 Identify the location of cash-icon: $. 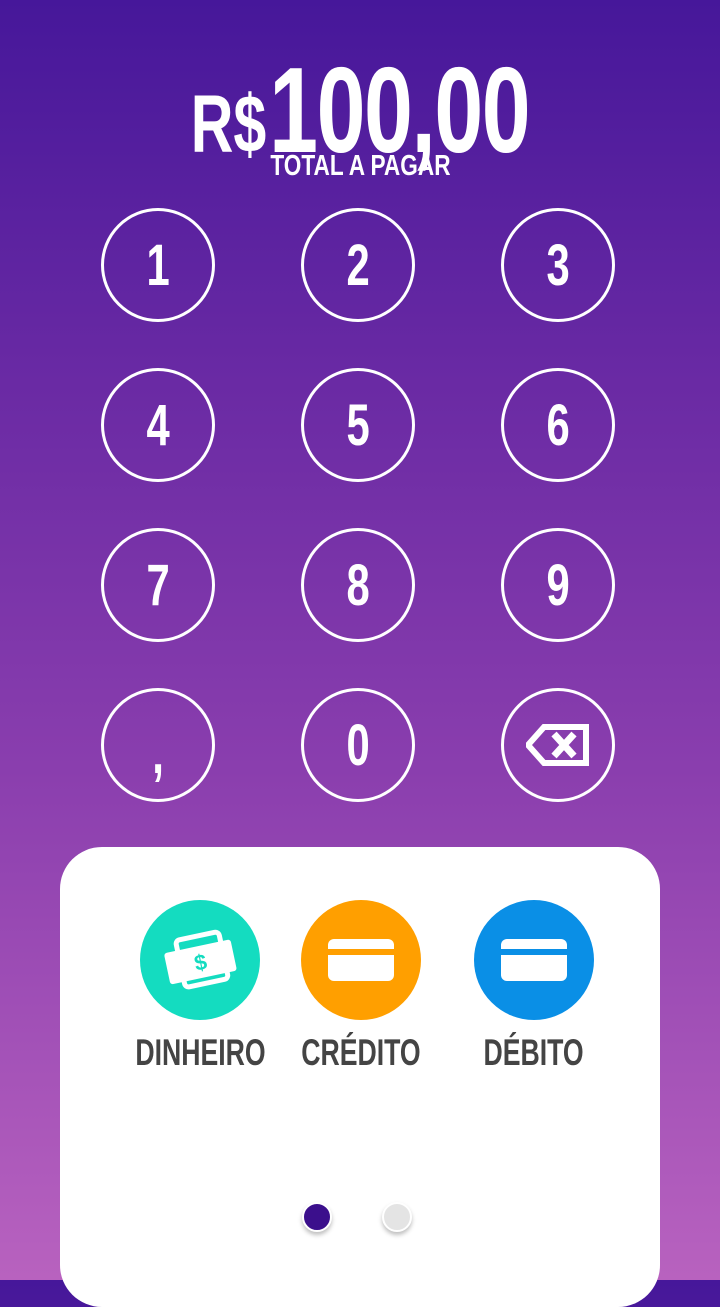
(200, 959).